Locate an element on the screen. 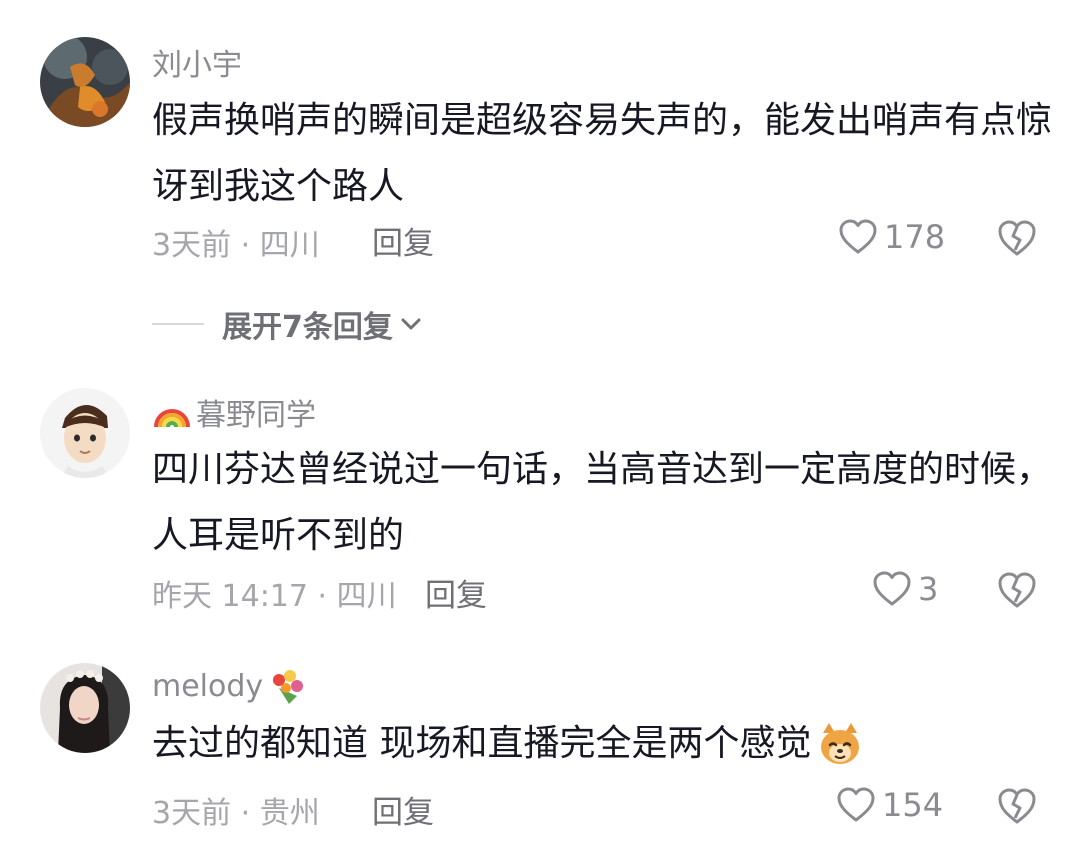 Image resolution: width=1080 pixels, height=850 pixels. dislike-button is located at coordinates (1017, 807).